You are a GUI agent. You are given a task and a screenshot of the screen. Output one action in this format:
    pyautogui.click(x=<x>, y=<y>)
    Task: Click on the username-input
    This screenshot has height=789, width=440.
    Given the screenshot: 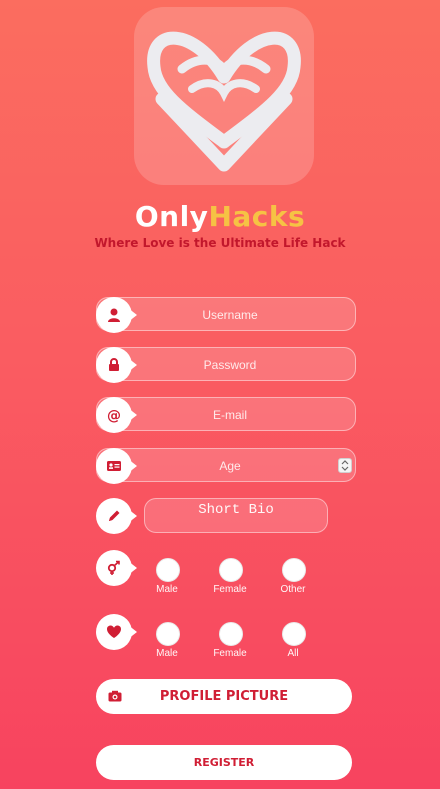 What is the action you would take?
    pyautogui.click(x=230, y=315)
    